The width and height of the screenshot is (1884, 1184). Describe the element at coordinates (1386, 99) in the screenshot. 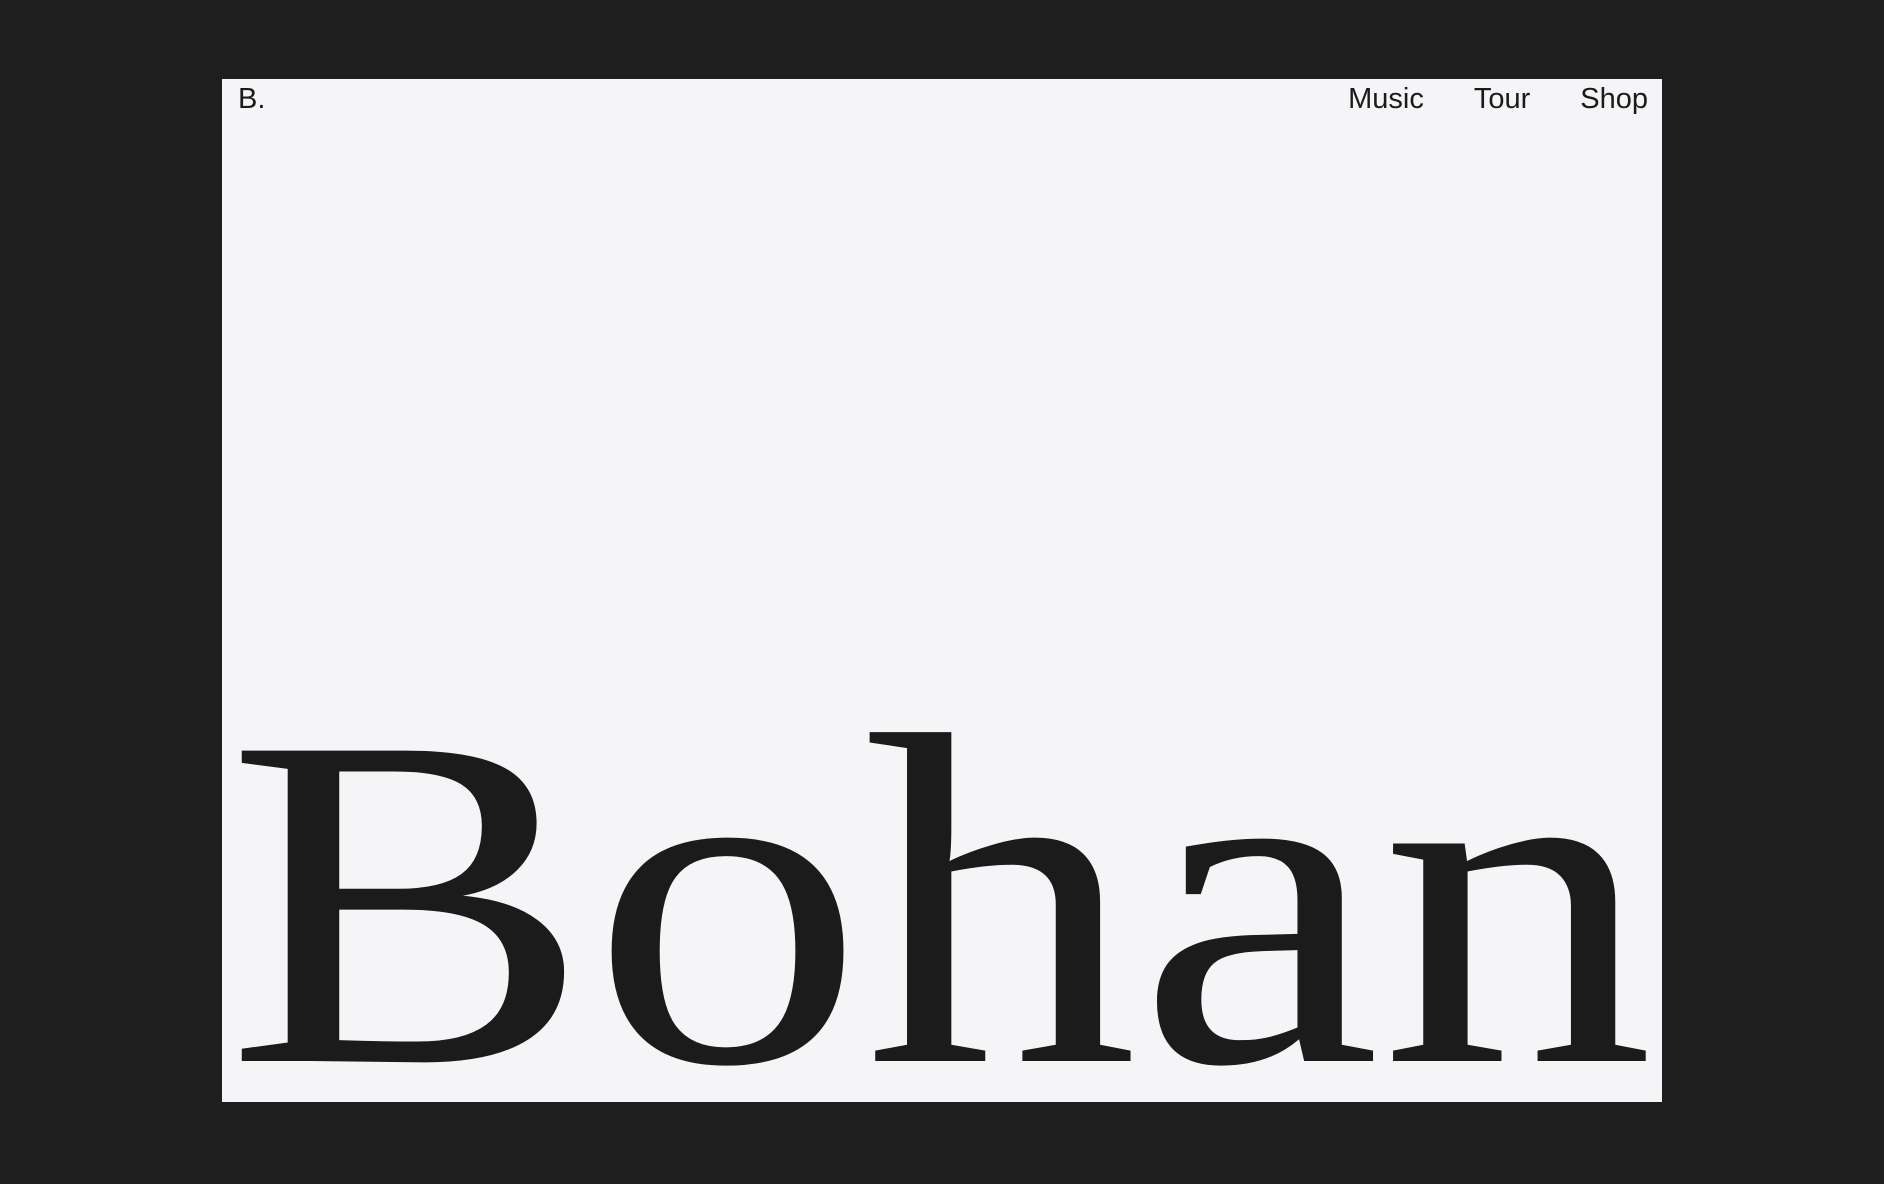

I see `nav-link-music: Music` at that location.